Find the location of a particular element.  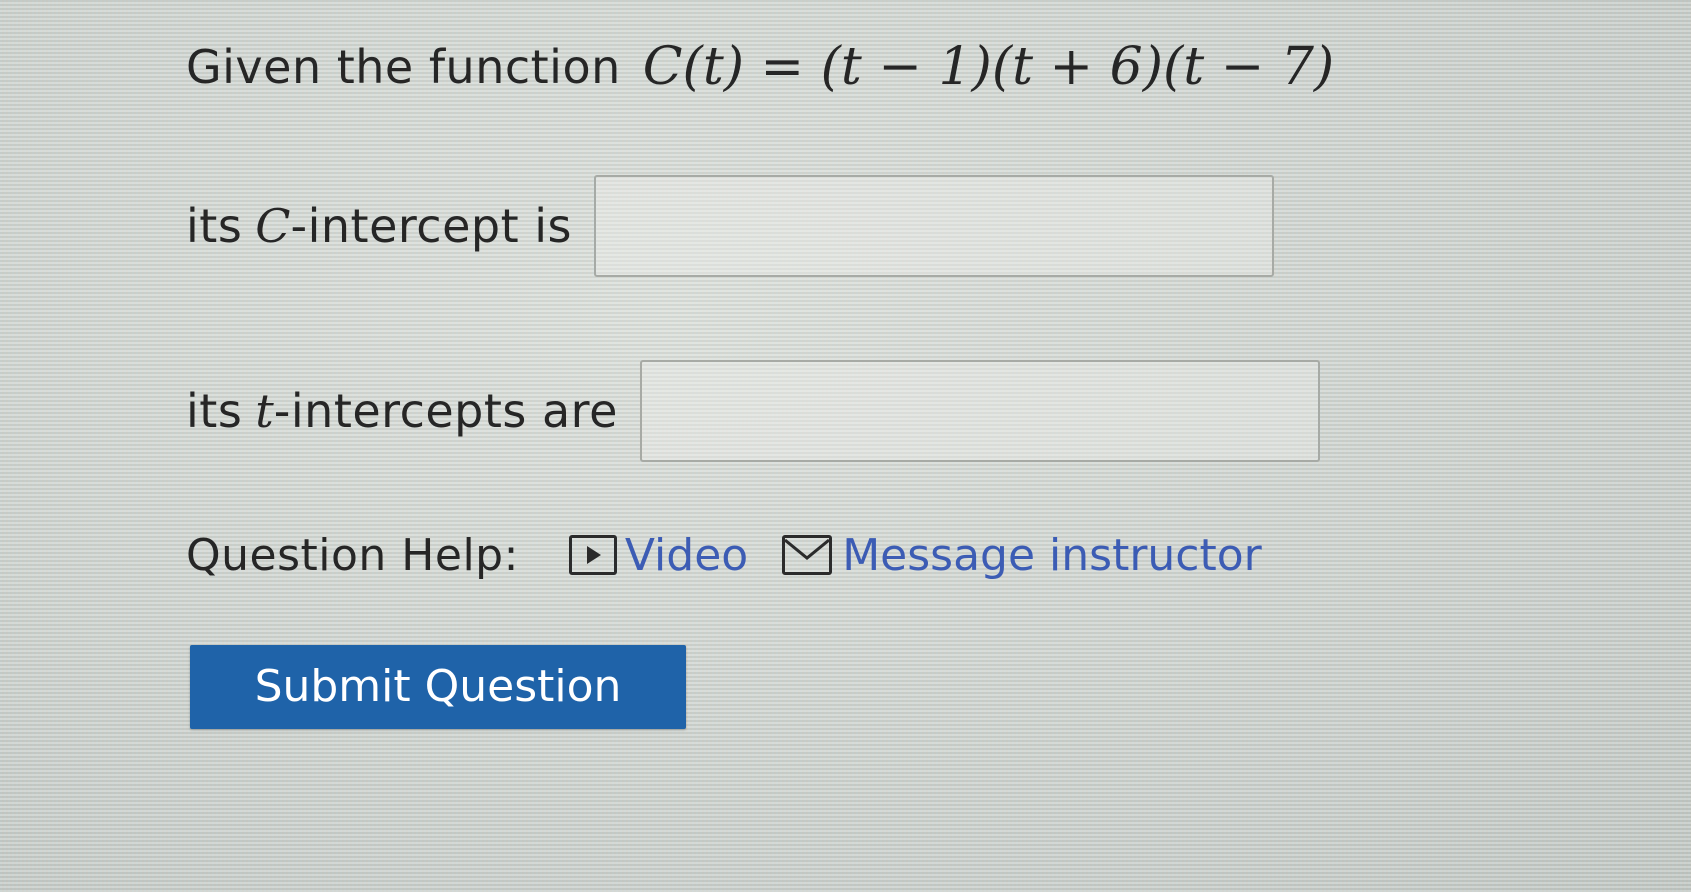

c-intercept-label: -intercept is is located at coordinates (431, 226).